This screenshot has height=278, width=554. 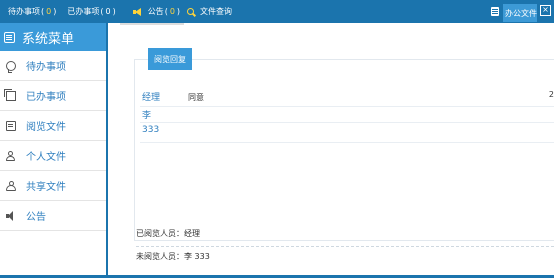 I want to click on sidebar-item-personal-files: 个人文件, so click(x=53, y=156).